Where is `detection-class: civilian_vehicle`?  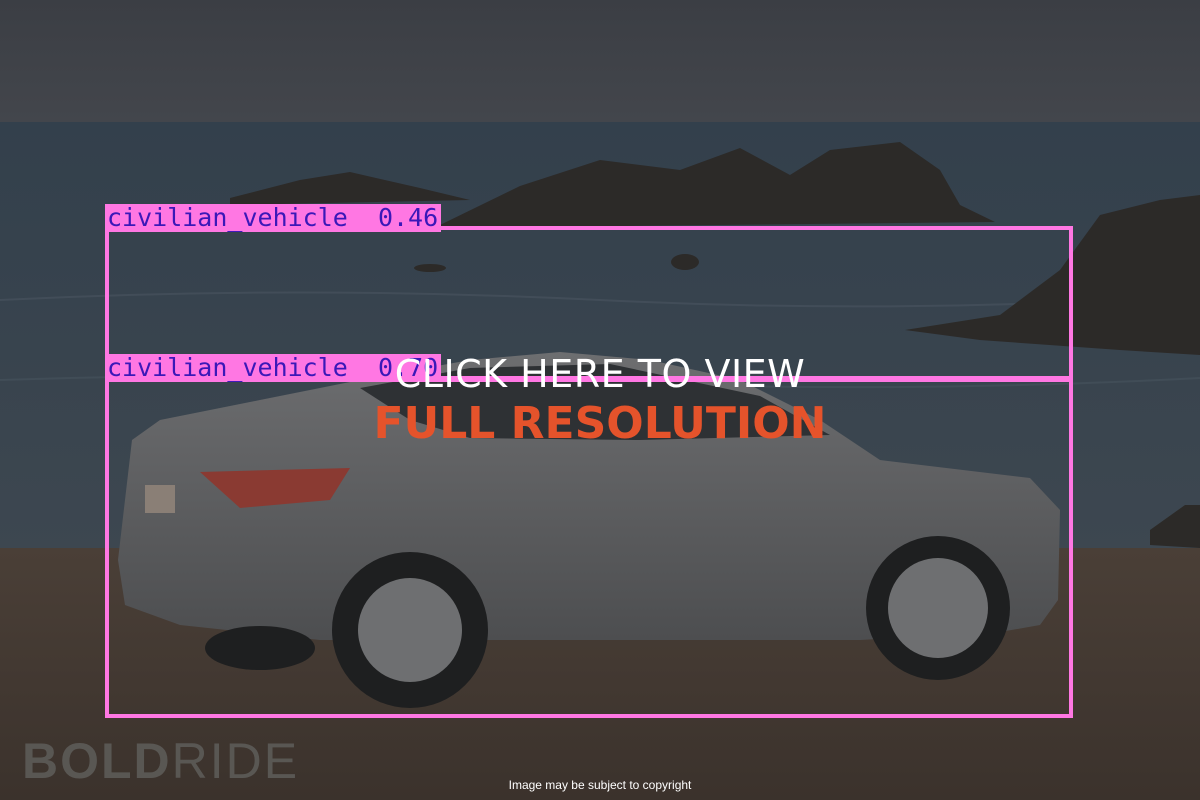 detection-class: civilian_vehicle is located at coordinates (227, 217).